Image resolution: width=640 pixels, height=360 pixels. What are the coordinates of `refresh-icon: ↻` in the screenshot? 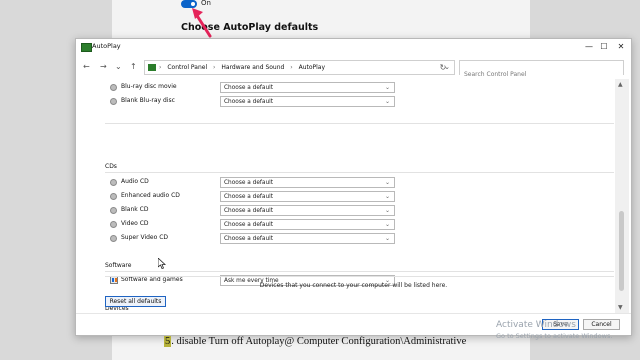 It's located at (443, 67).